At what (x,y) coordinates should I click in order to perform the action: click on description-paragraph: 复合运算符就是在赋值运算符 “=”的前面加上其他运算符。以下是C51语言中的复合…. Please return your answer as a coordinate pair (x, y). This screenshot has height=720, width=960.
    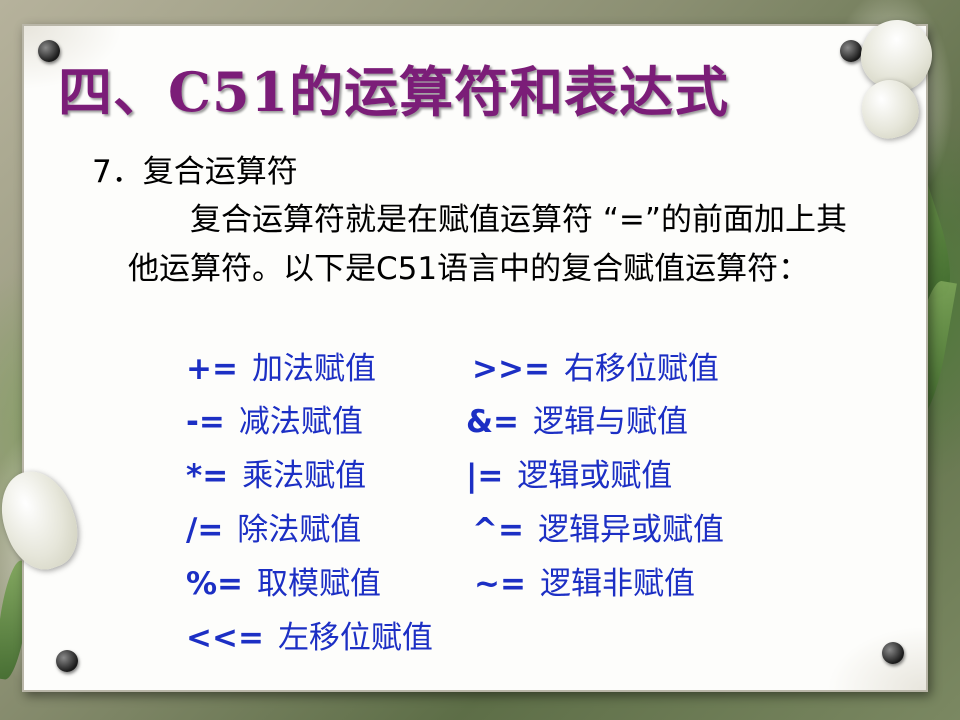
    Looking at the image, I should click on (487, 244).